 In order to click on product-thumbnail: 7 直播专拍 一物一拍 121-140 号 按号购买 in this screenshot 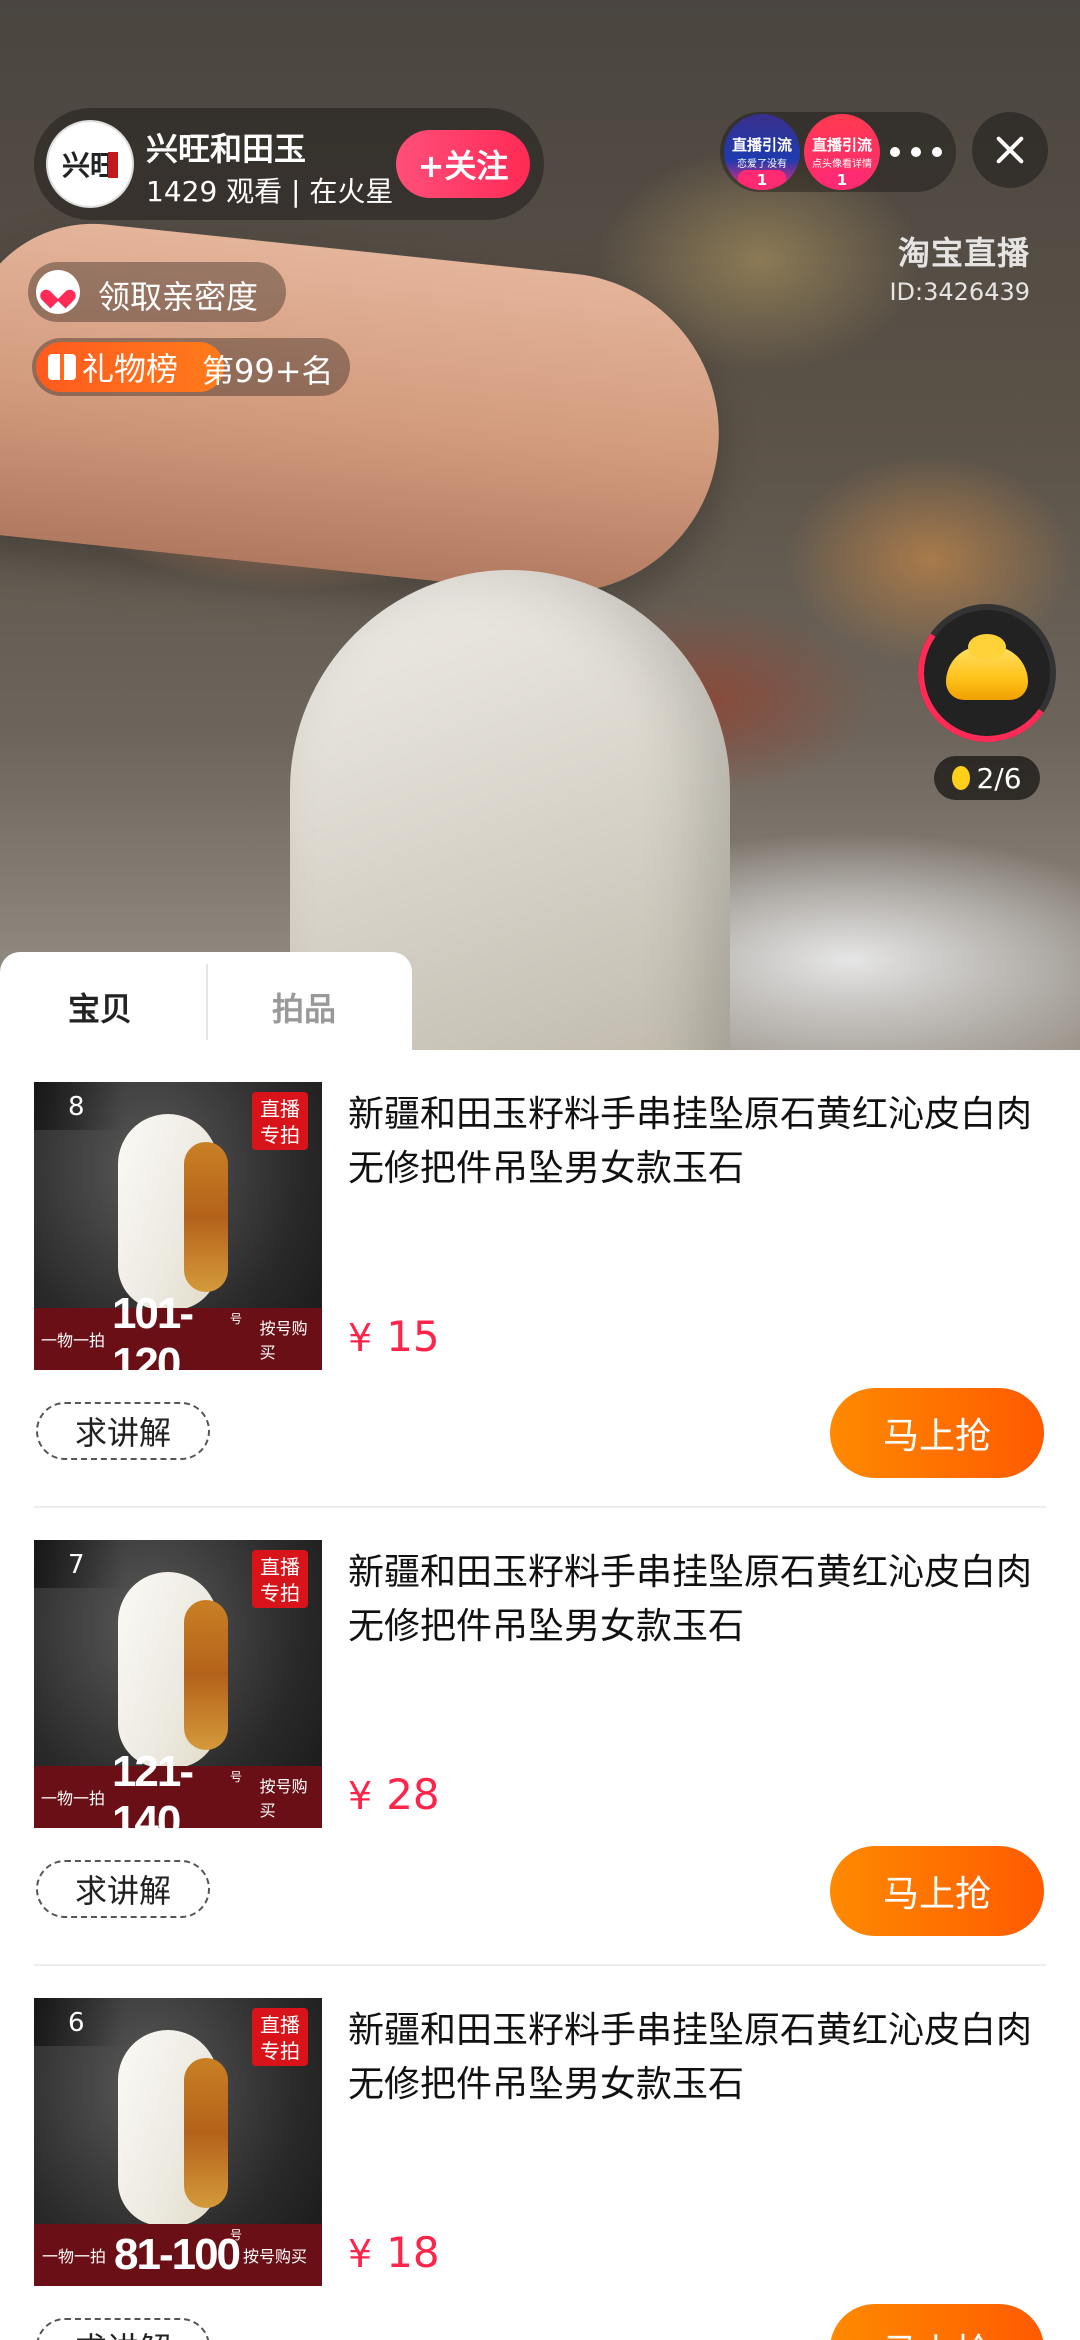, I will do `click(178, 1684)`.